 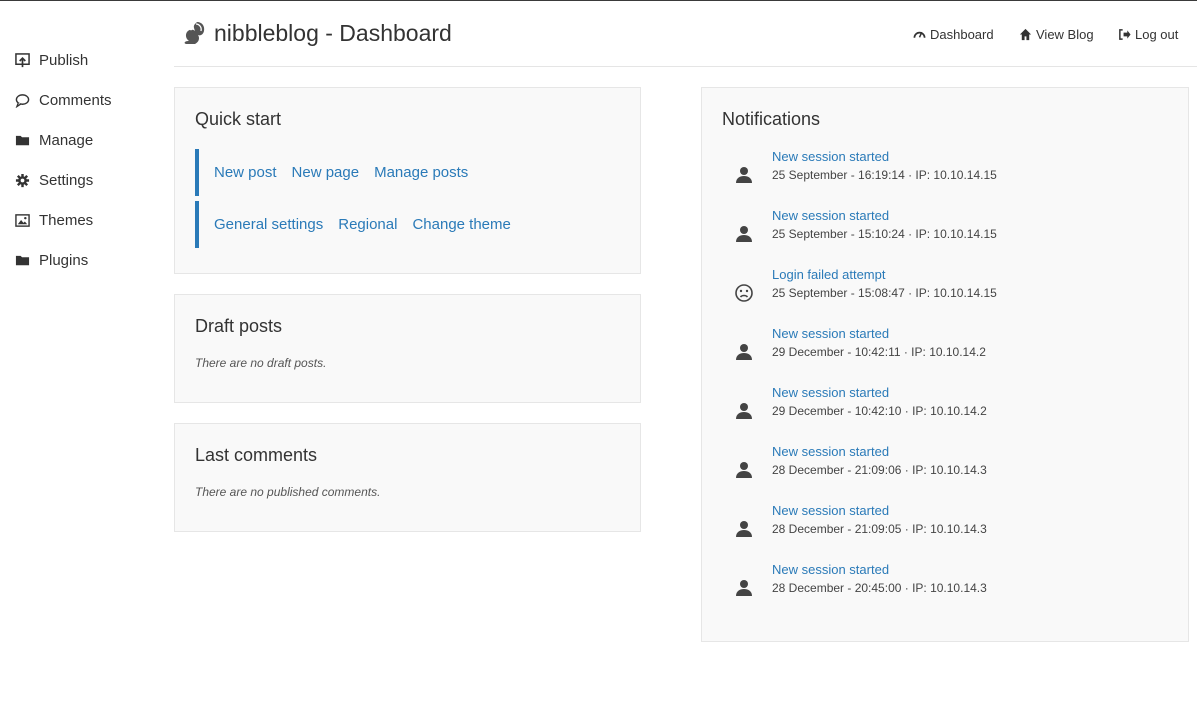 What do you see at coordinates (771, 119) in the screenshot?
I see `notifications-title: Notifications` at bounding box center [771, 119].